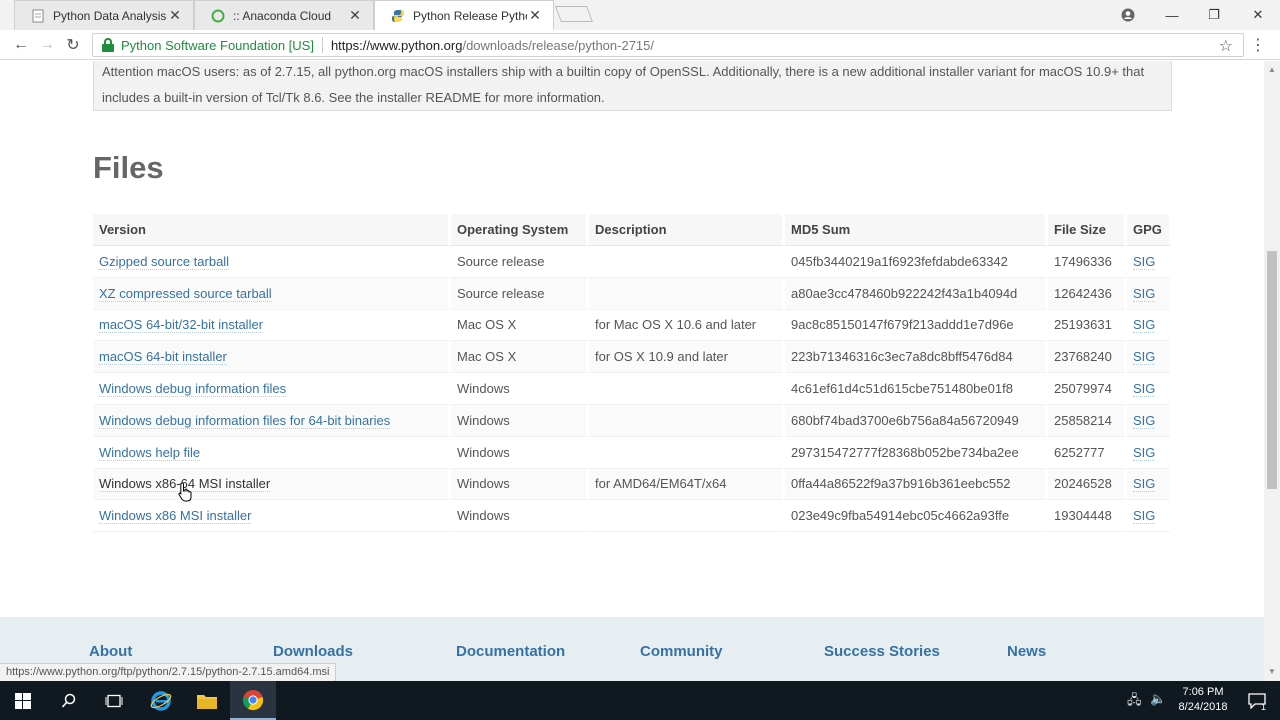 The image size is (1280, 720). I want to click on file-size-cell: 19304448, so click(1087, 516).